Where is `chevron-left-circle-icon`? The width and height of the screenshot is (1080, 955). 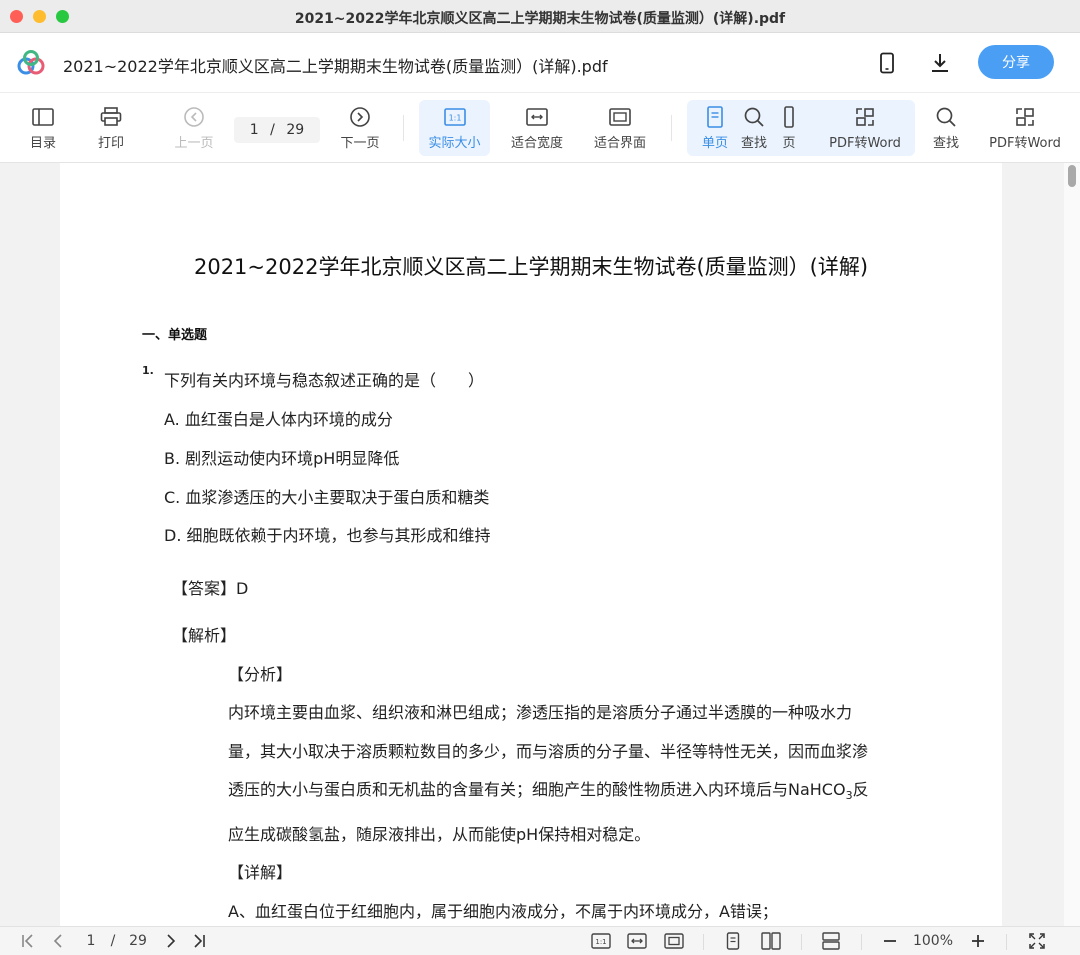
chevron-left-circle-icon is located at coordinates (194, 117).